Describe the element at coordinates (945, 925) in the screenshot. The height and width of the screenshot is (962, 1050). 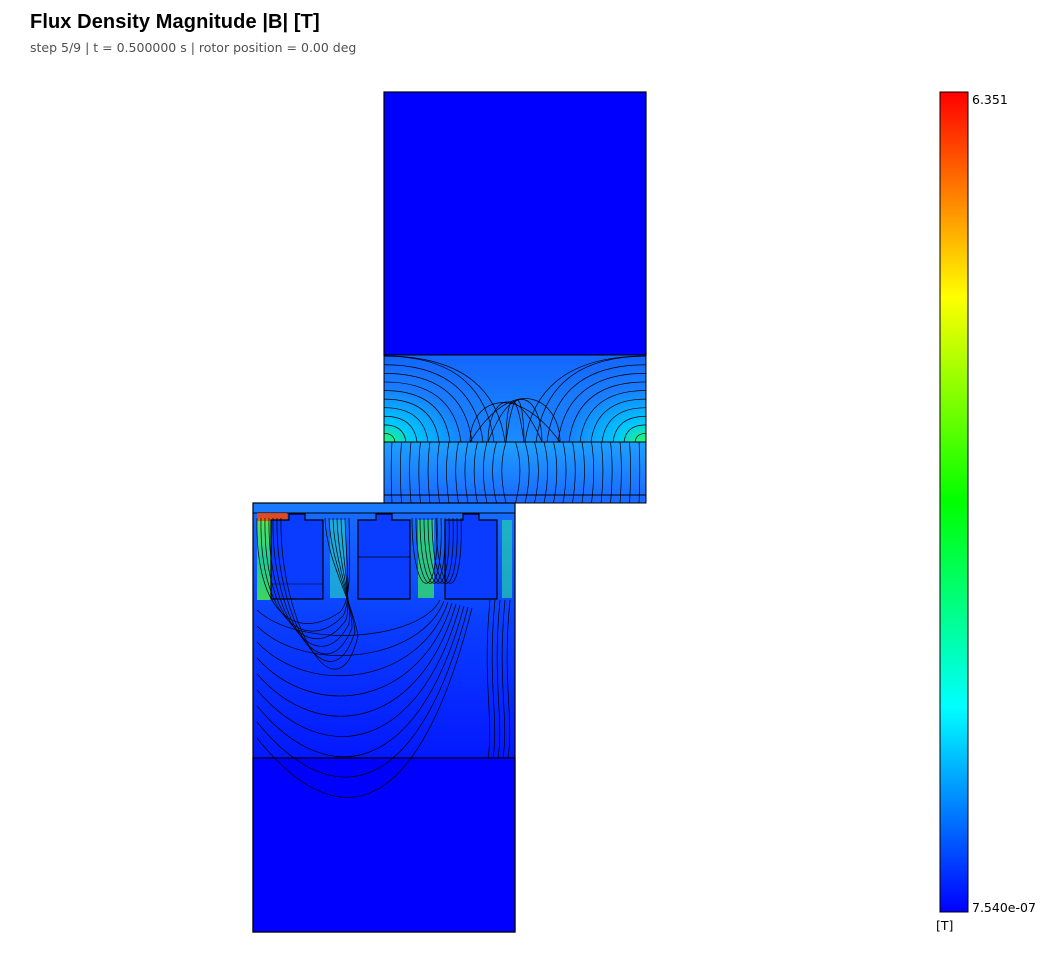
I see `colorbar-unit-label: [T]` at that location.